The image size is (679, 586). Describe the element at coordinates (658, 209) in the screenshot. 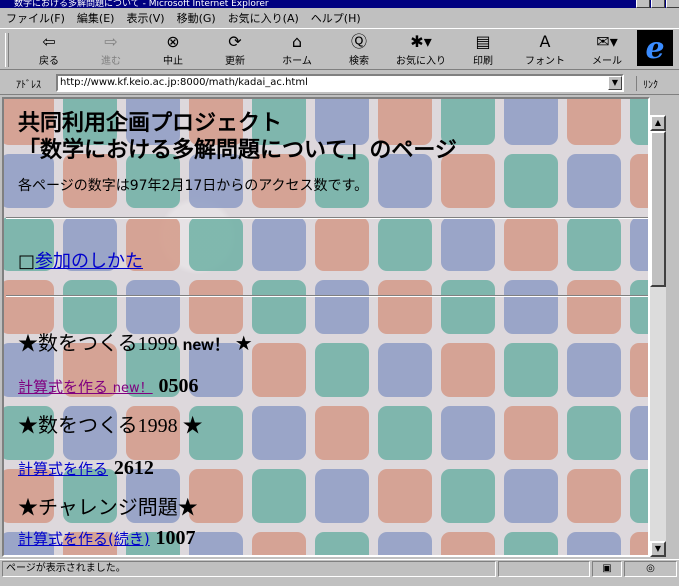

I see `scroll-thumb` at that location.